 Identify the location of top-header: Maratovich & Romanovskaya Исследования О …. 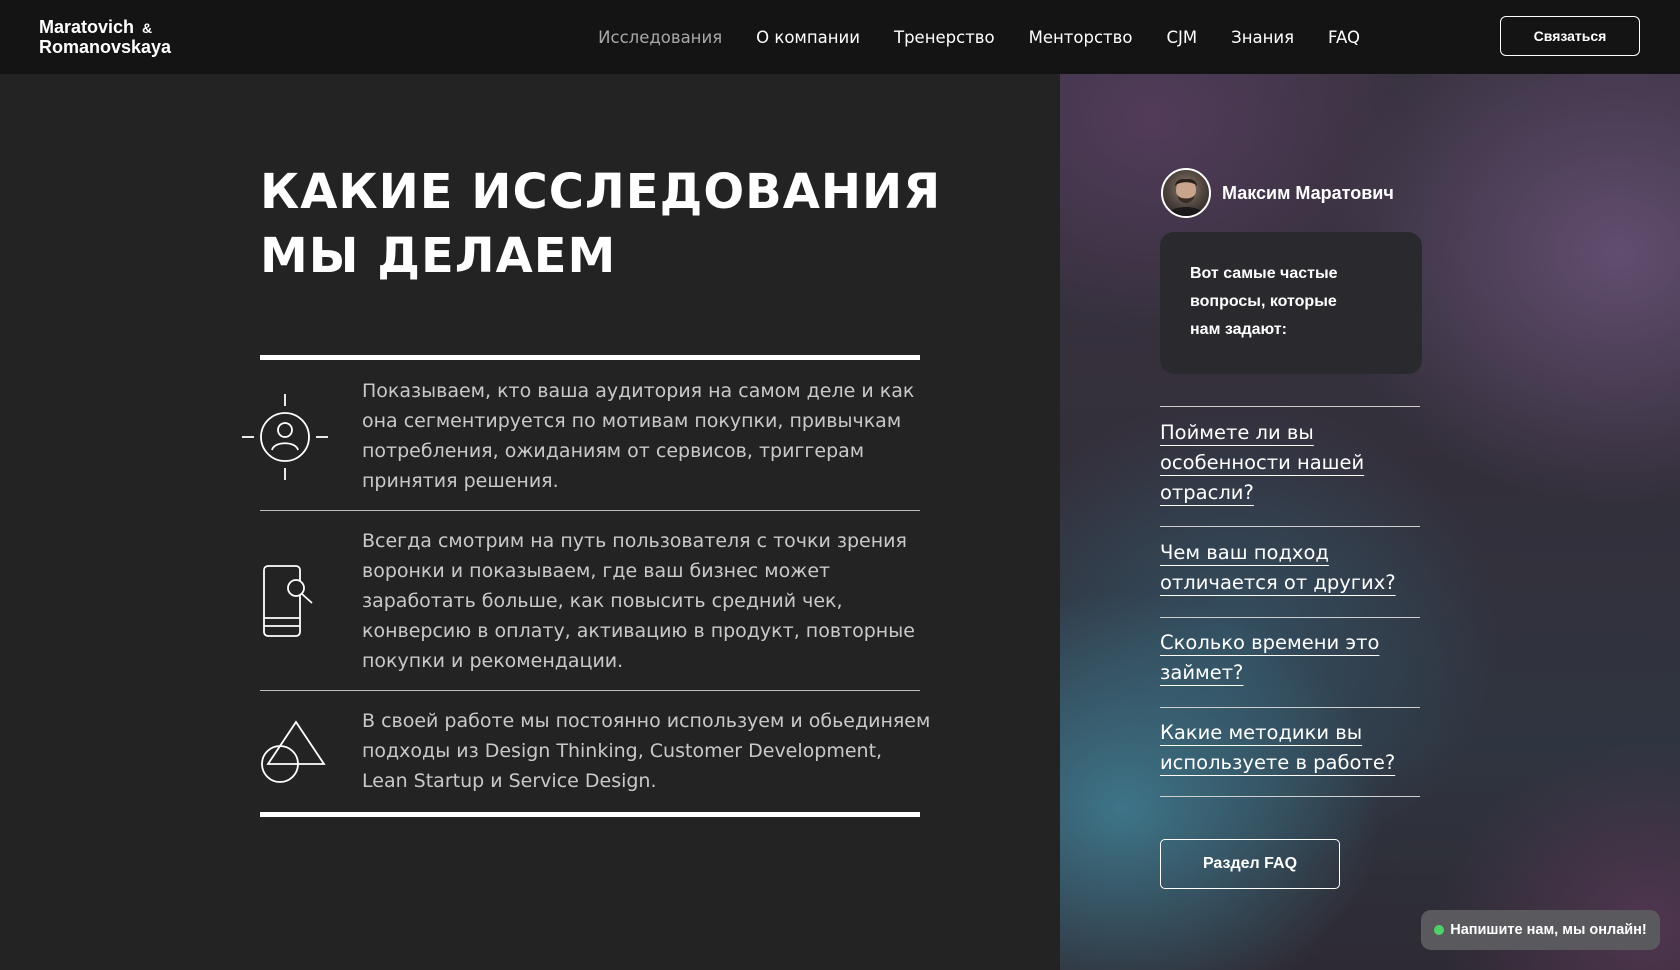
(840, 37).